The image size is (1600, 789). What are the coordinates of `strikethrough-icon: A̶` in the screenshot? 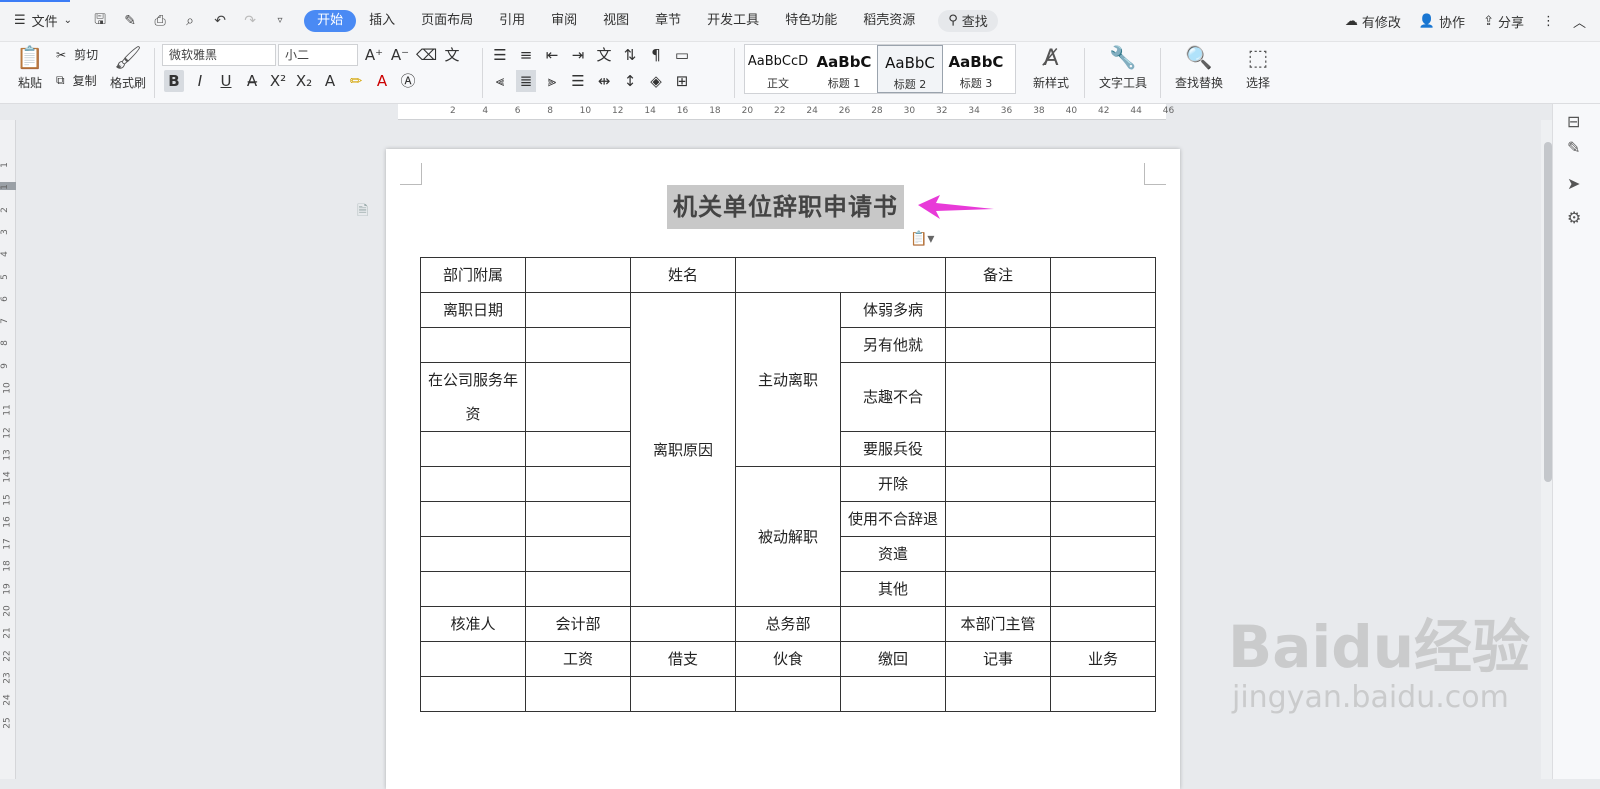 It's located at (252, 81).